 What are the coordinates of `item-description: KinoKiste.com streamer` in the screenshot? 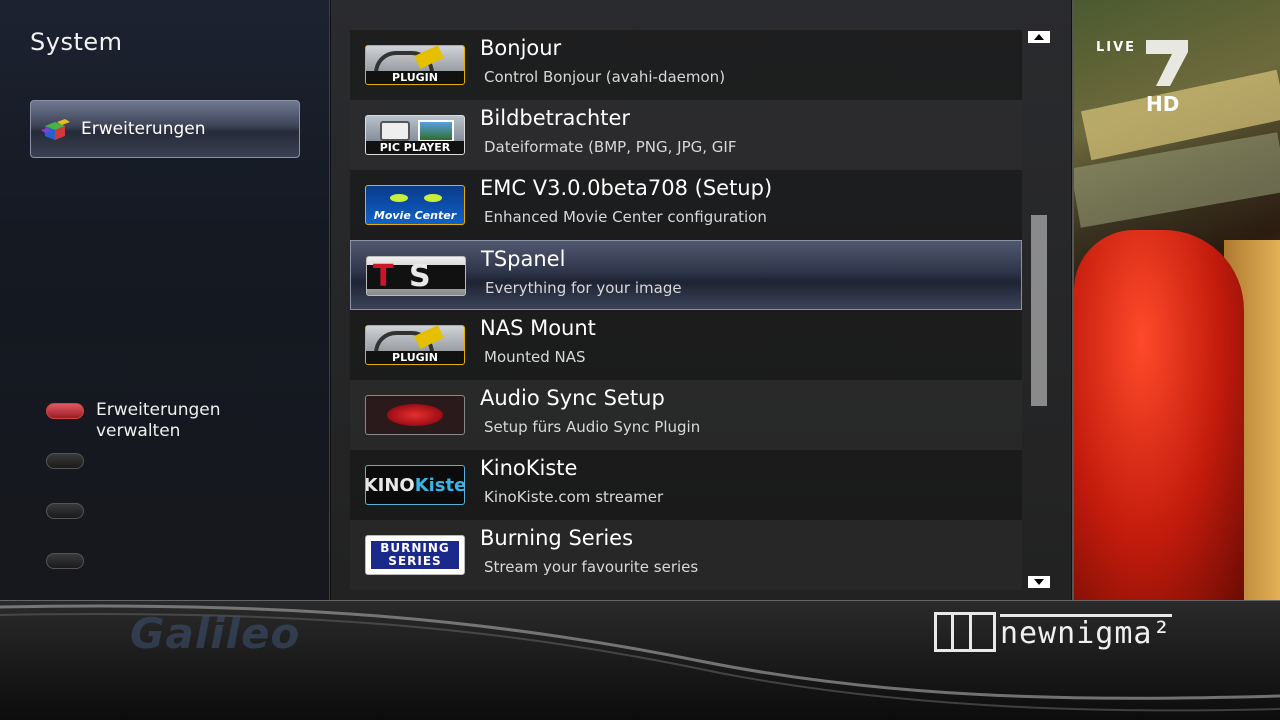 It's located at (574, 497).